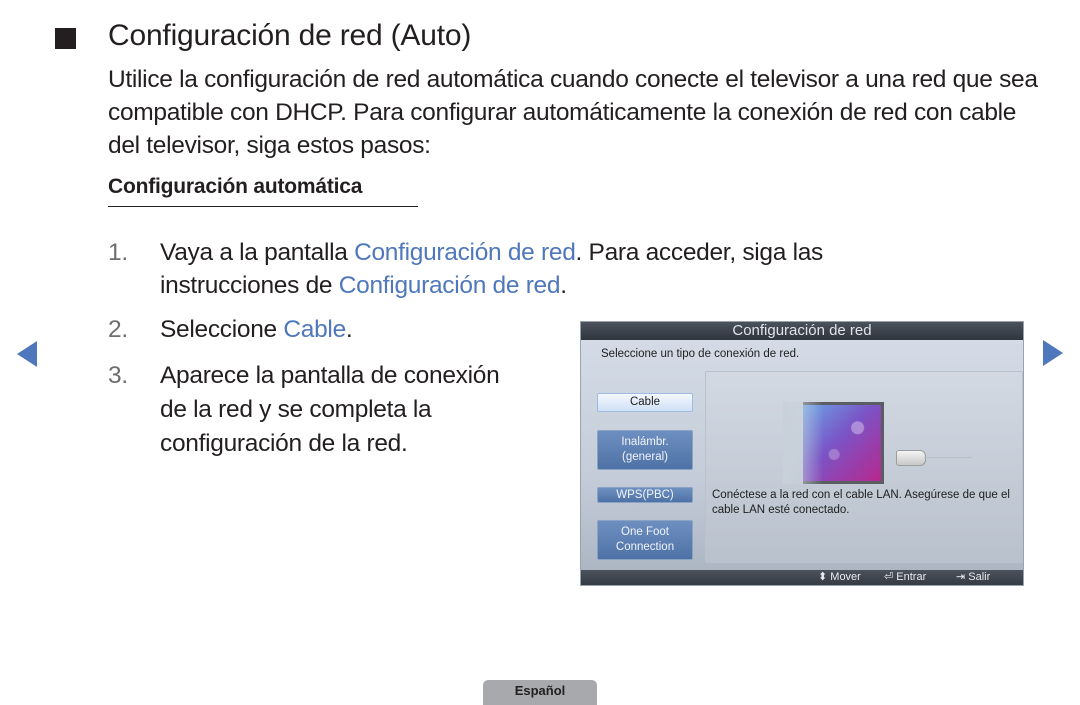 Image resolution: width=1080 pixels, height=705 pixels. I want to click on page-title: Configuración de red (Auto), so click(290, 35).